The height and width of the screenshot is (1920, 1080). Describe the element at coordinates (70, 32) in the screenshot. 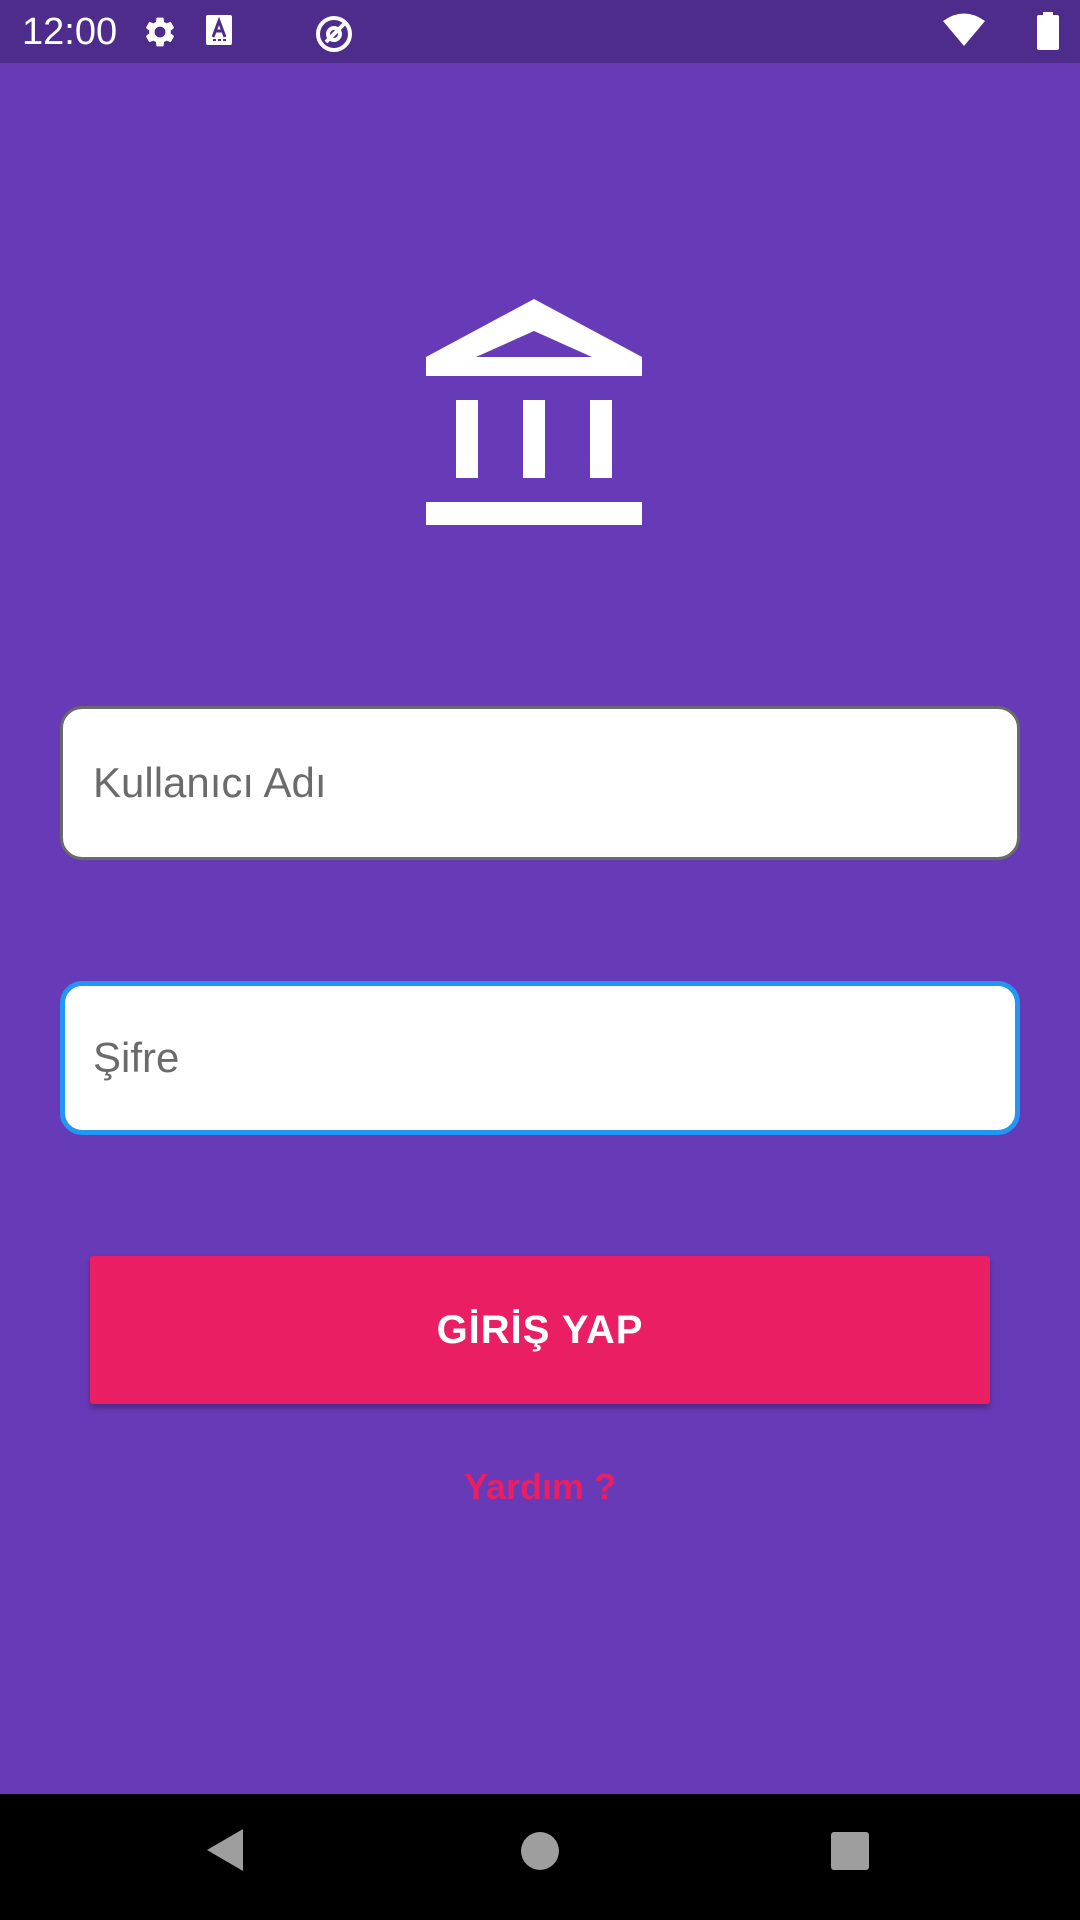

I see `status-time: 12:00` at that location.